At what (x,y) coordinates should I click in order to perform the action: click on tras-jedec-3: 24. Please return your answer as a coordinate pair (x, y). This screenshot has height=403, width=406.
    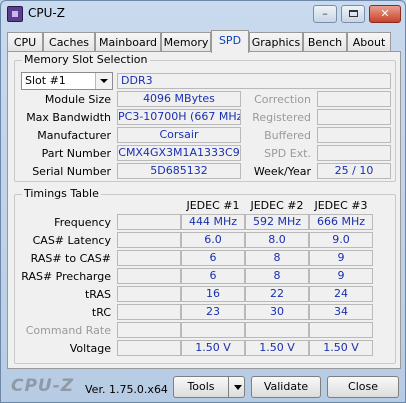
    Looking at the image, I should click on (341, 294).